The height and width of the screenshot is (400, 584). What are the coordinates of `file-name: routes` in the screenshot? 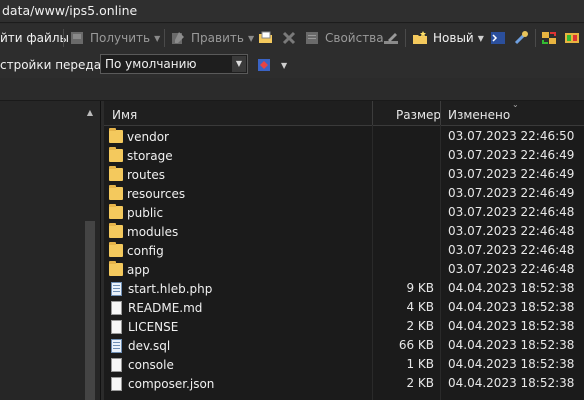 It's located at (146, 174).